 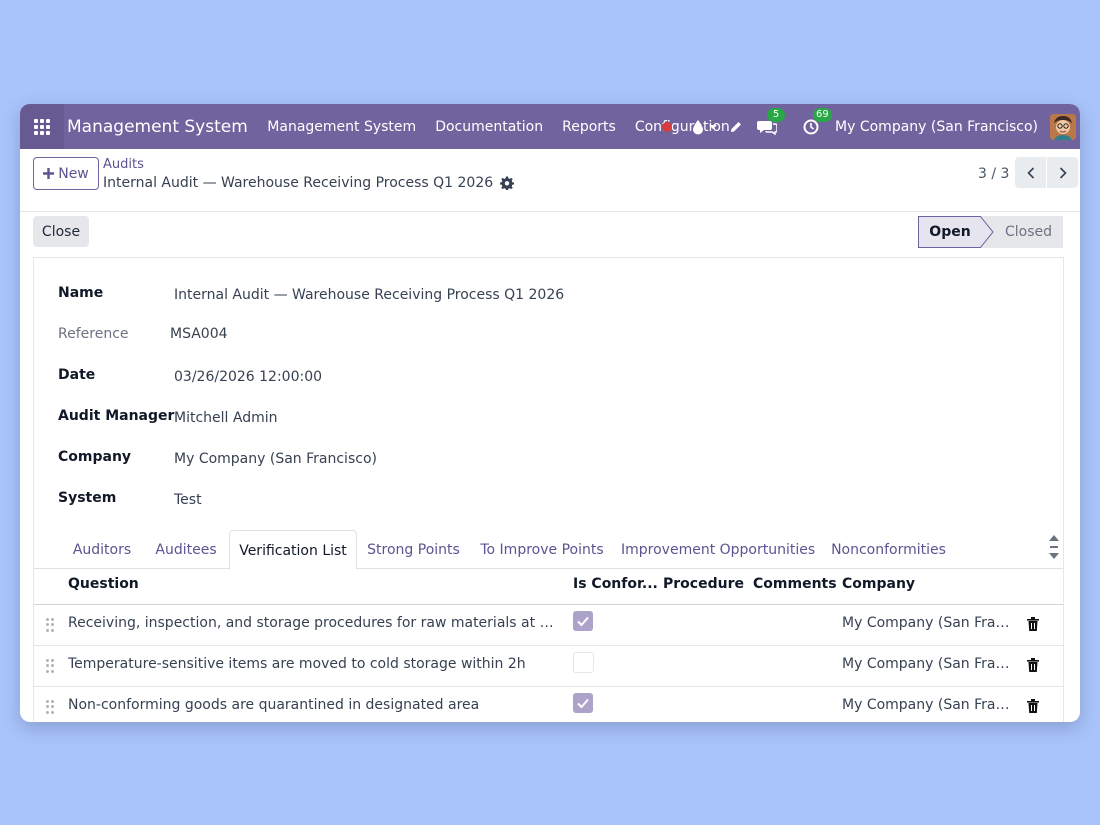 I want to click on column-procedure: Procedure, so click(x=703, y=584).